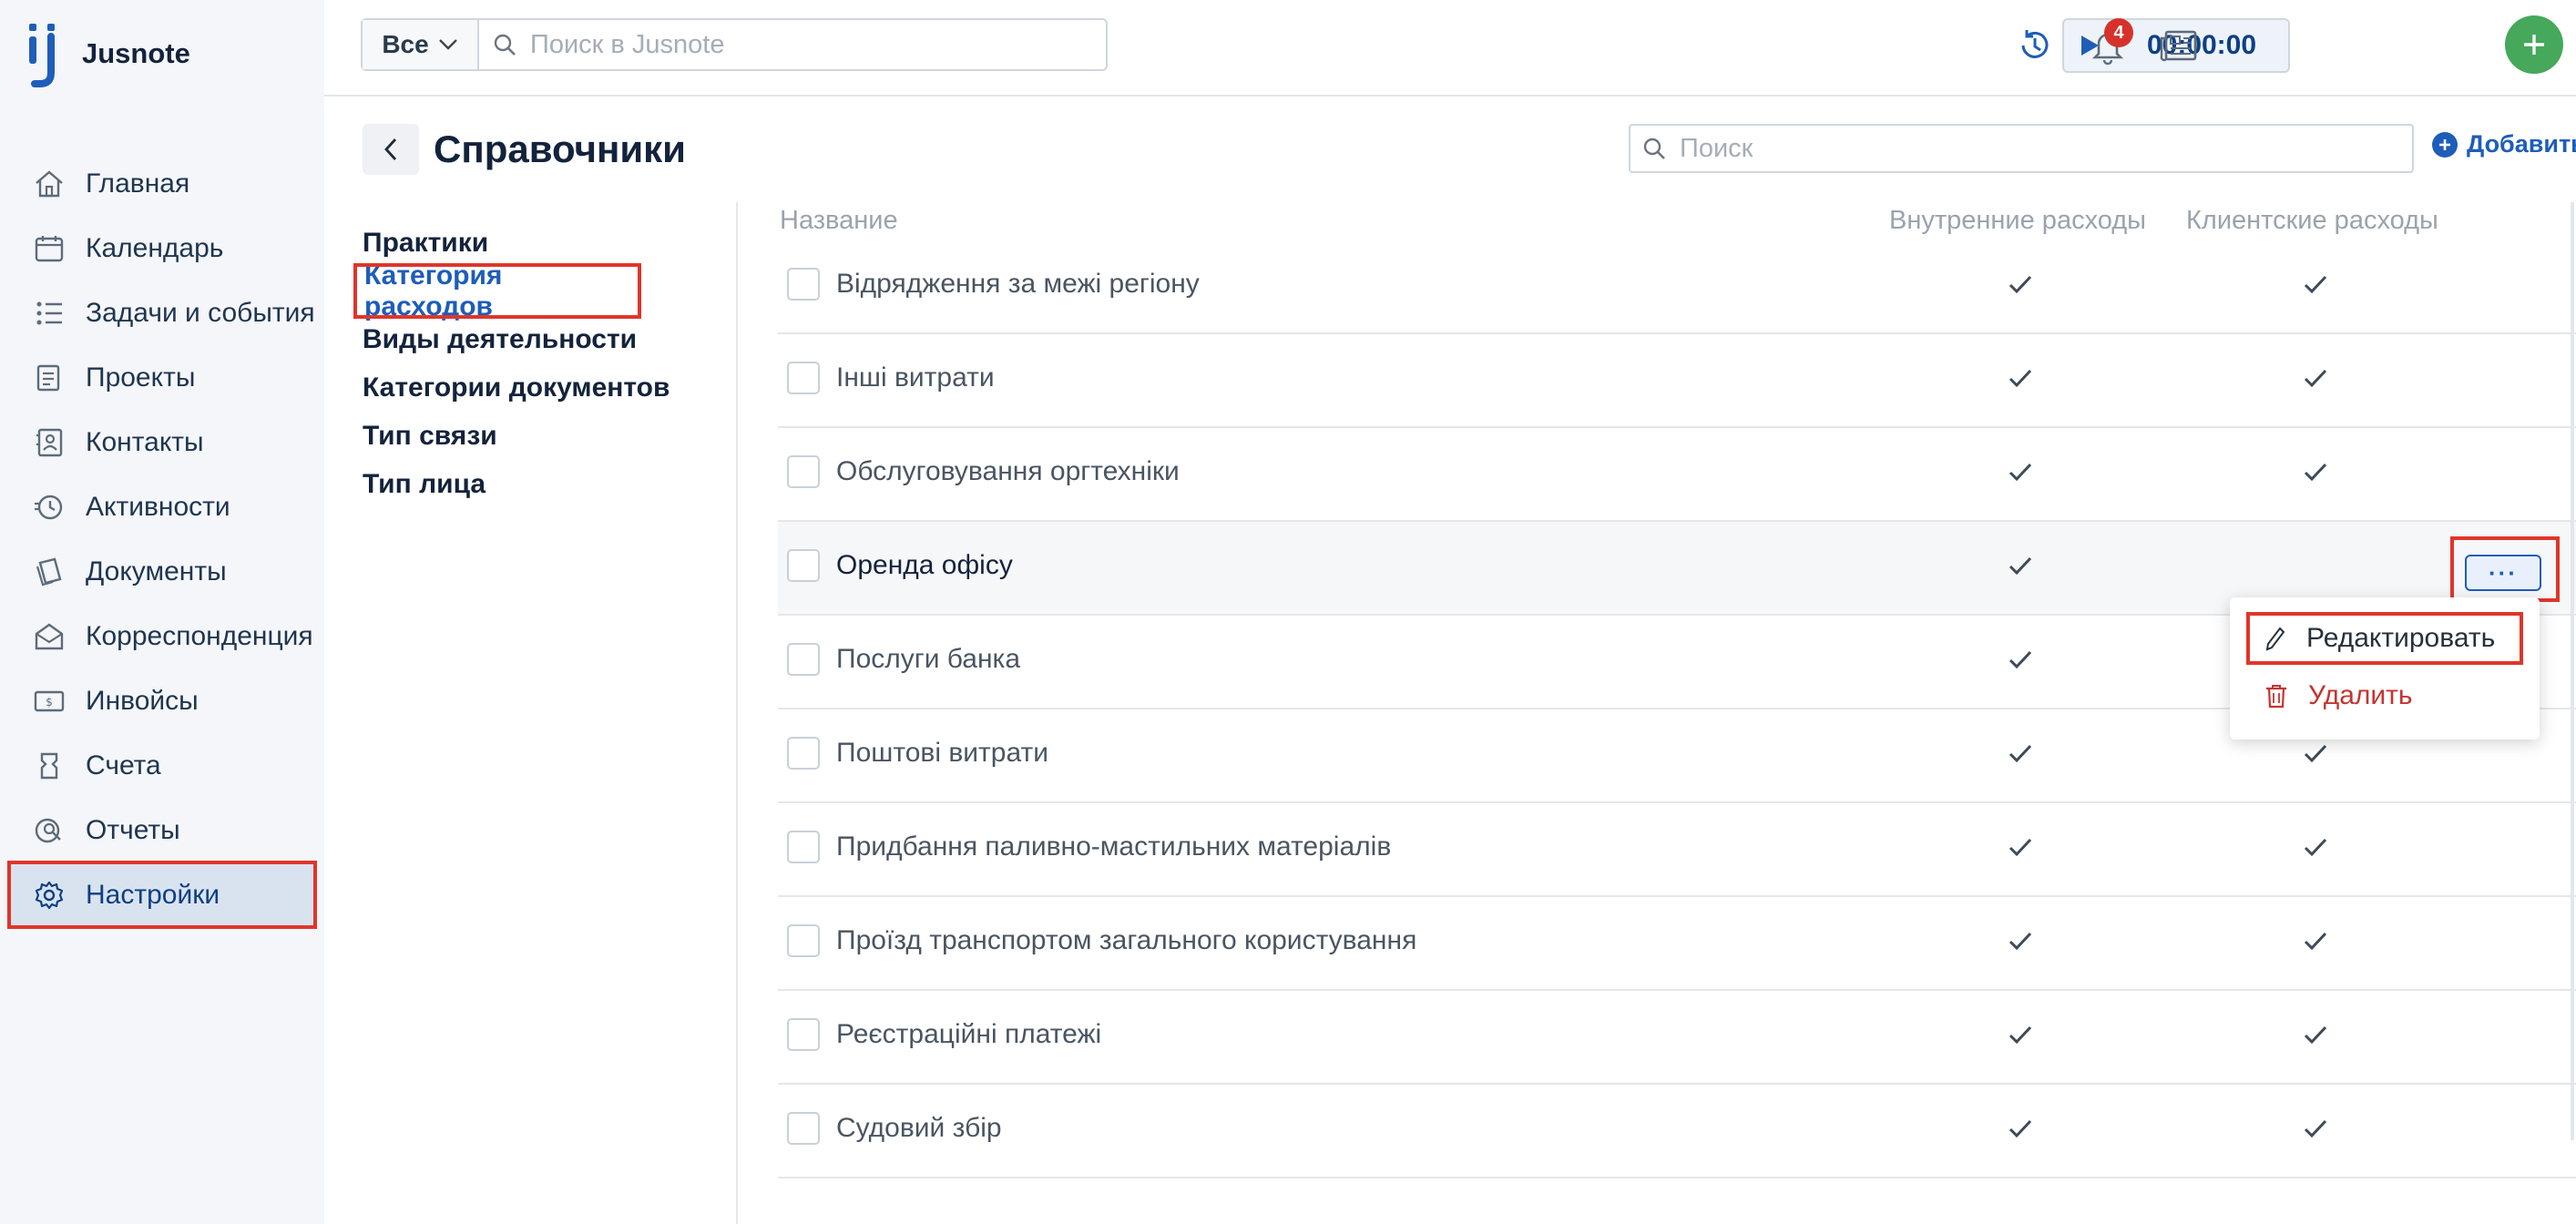  Describe the element at coordinates (162, 183) in the screenshot. I see `sidebar-item-home: Главная` at that location.